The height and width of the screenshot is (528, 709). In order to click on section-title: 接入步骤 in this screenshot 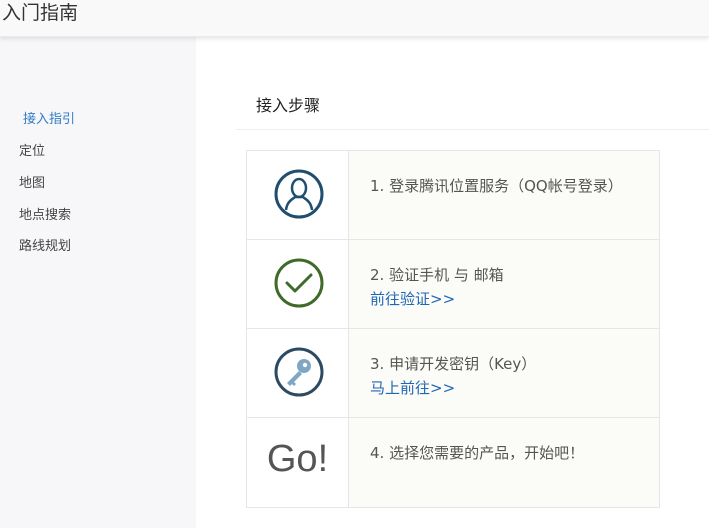, I will do `click(288, 105)`.